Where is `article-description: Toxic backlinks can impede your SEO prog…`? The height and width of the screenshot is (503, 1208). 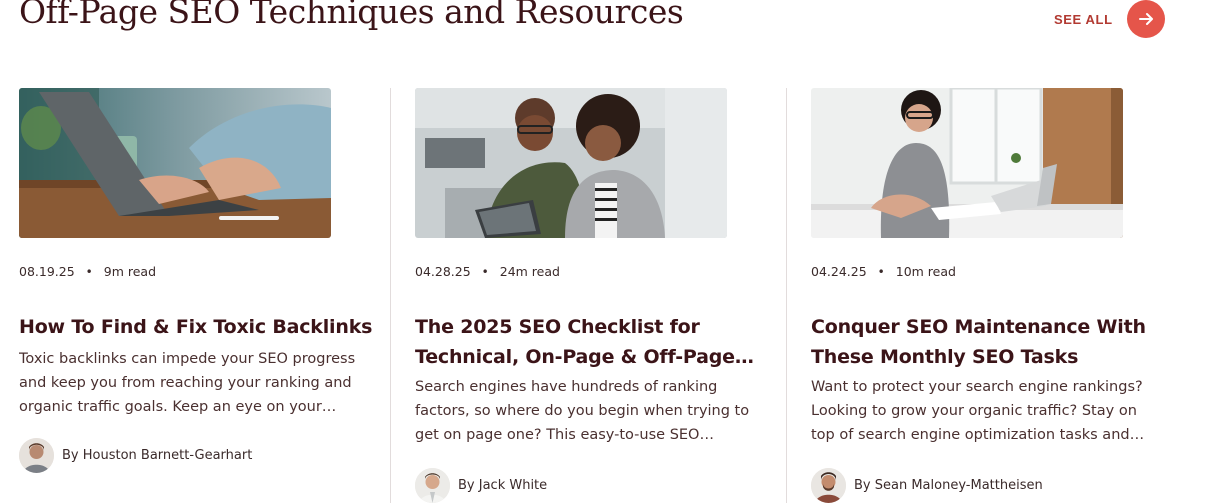 article-description: Toxic backlinks can impede your SEO prog… is located at coordinates (187, 383).